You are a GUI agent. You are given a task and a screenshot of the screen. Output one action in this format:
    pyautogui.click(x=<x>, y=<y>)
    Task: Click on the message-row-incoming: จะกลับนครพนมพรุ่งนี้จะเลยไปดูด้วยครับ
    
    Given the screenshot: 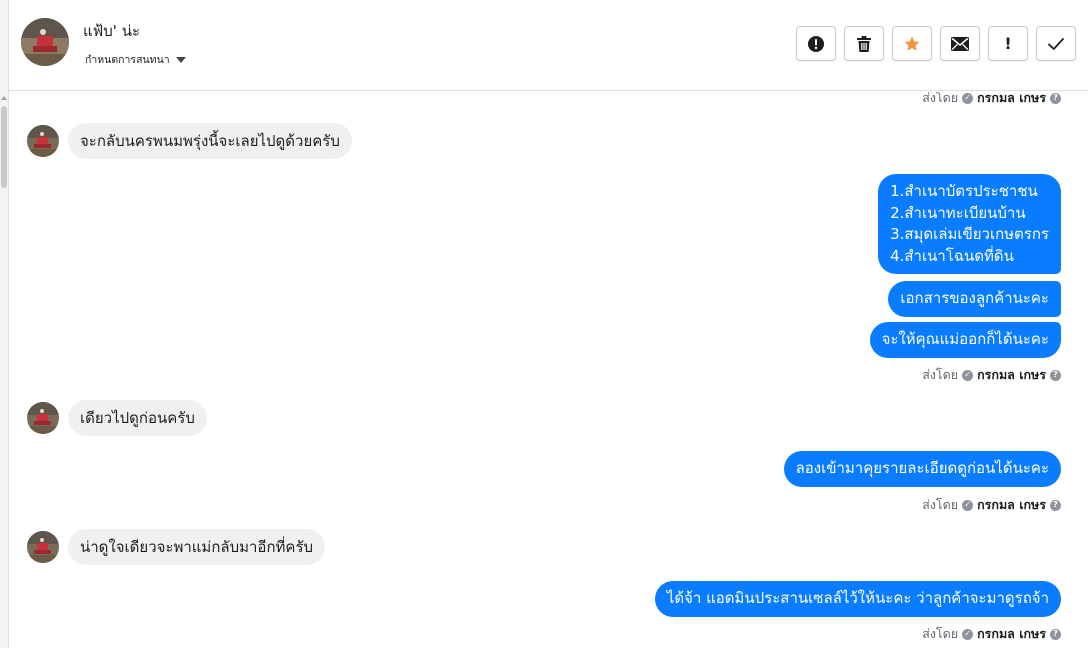 What is the action you would take?
    pyautogui.click(x=189, y=141)
    